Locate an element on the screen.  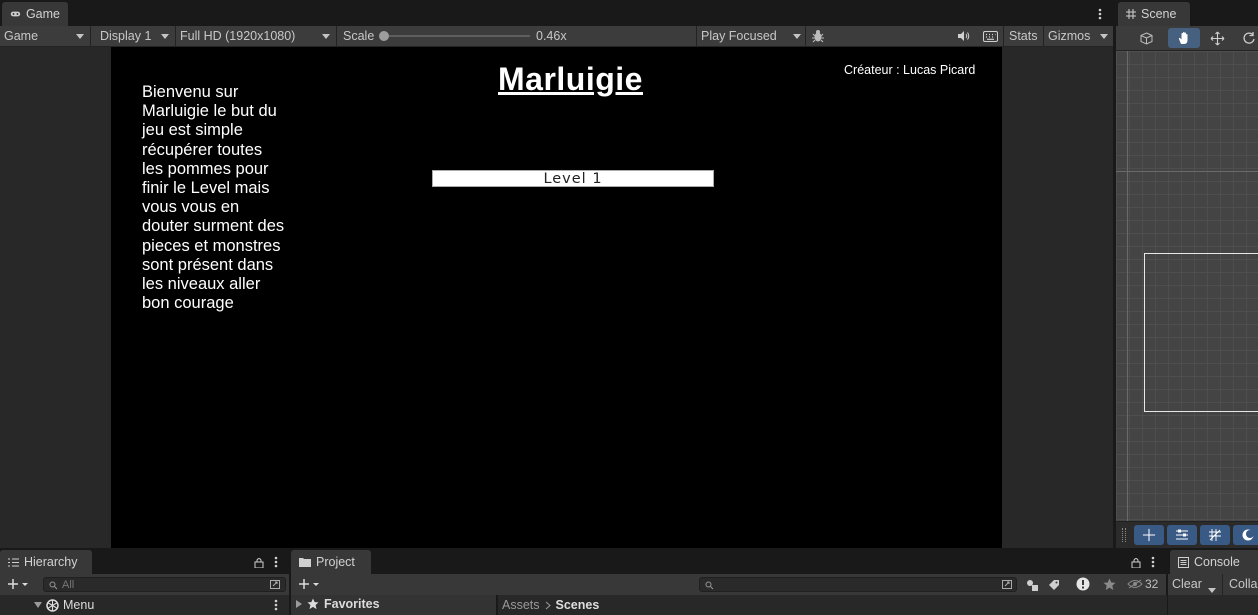
create-asset-button is located at coordinates (309, 584).